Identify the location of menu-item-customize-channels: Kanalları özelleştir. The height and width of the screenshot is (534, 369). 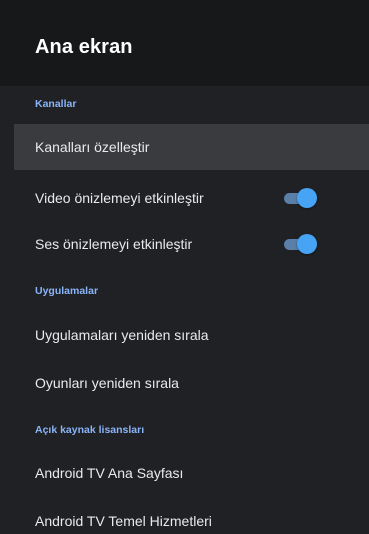
(191, 147).